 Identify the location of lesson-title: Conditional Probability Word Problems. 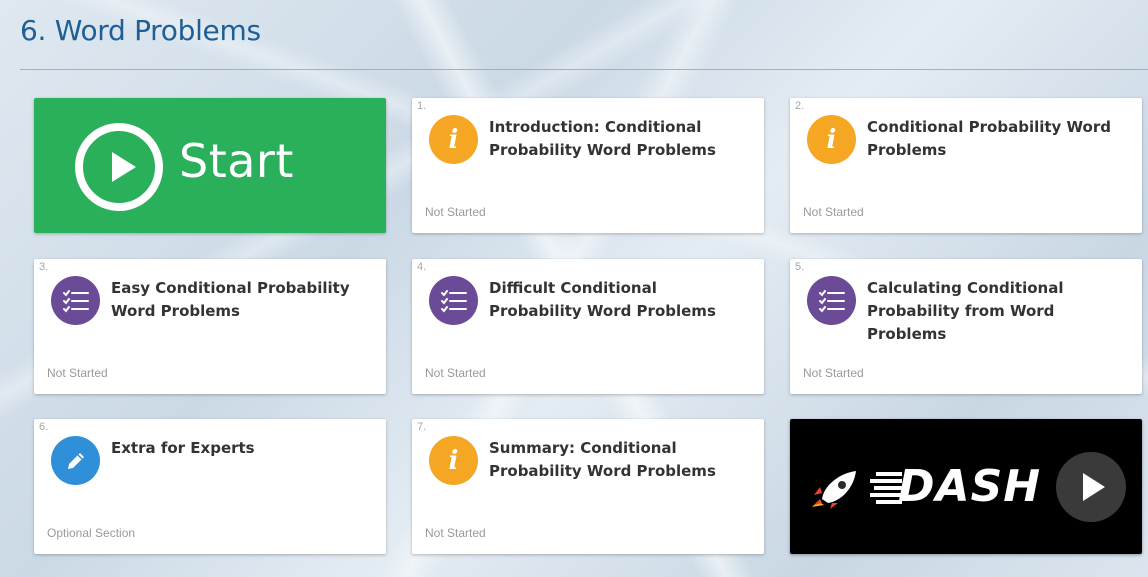
(989, 138).